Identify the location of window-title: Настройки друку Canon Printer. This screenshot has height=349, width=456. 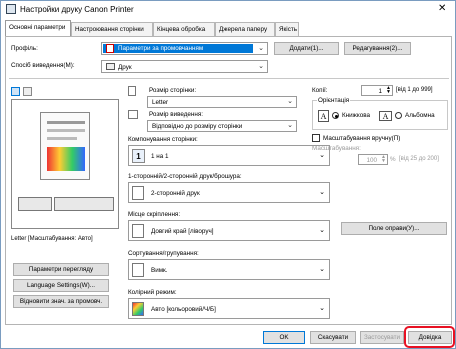
(77, 9).